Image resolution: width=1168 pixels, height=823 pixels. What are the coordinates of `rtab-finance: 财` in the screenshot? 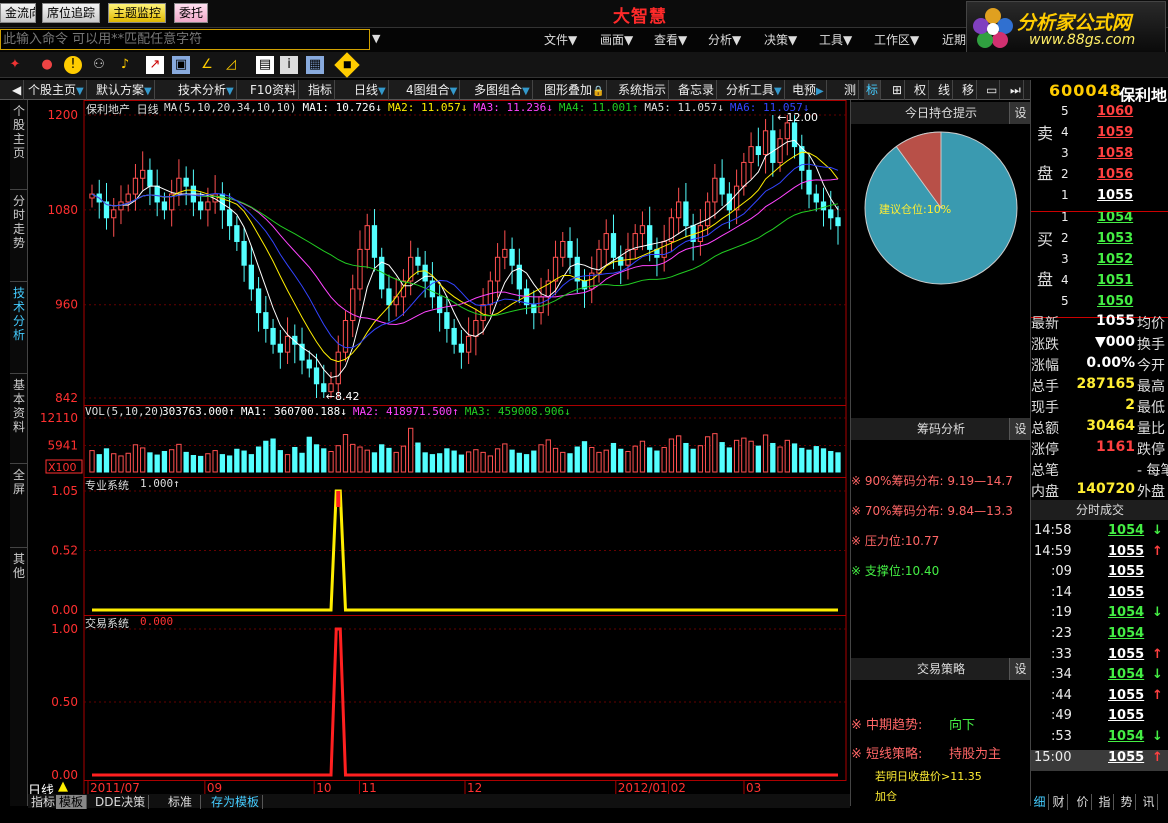 It's located at (1059, 802).